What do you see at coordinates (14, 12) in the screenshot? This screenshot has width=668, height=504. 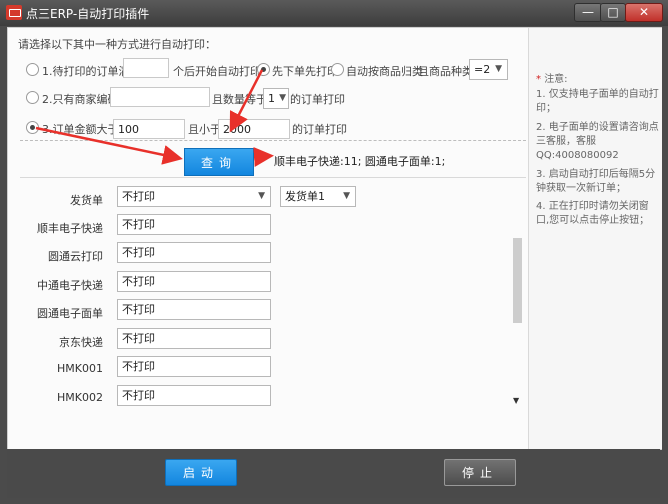 I see `app-logo-icon` at bounding box center [14, 12].